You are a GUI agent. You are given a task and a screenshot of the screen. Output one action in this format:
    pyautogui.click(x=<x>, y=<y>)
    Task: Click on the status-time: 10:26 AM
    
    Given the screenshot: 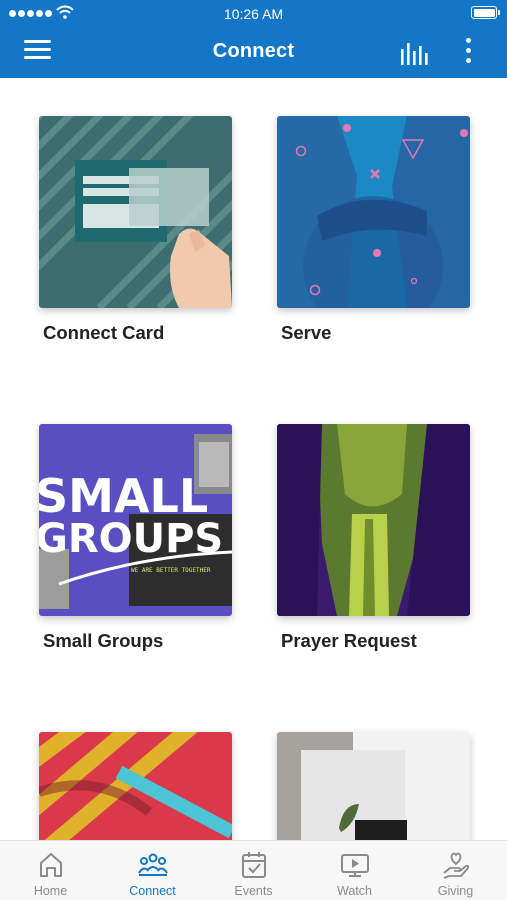 What is the action you would take?
    pyautogui.click(x=253, y=14)
    